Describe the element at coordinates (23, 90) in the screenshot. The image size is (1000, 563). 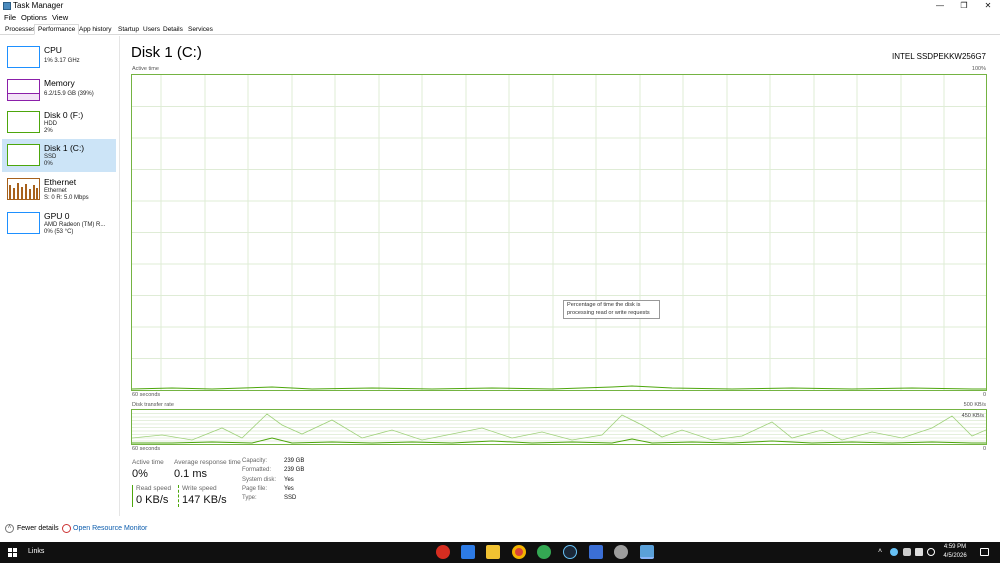
I see `memory-mini-graph` at that location.